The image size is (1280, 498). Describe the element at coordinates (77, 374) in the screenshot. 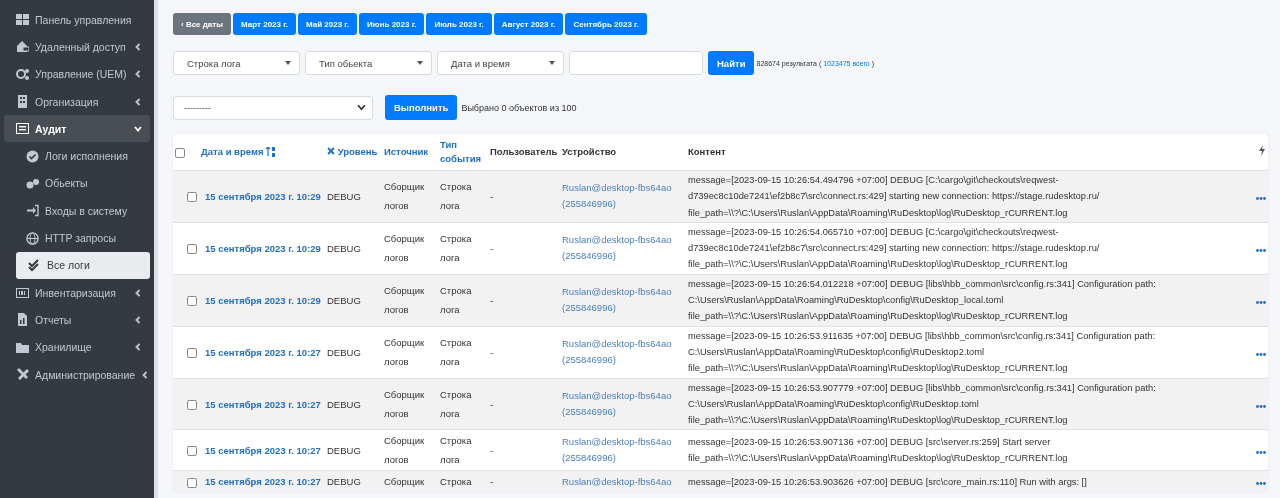

I see `sidebar-item: Администрирование` at that location.